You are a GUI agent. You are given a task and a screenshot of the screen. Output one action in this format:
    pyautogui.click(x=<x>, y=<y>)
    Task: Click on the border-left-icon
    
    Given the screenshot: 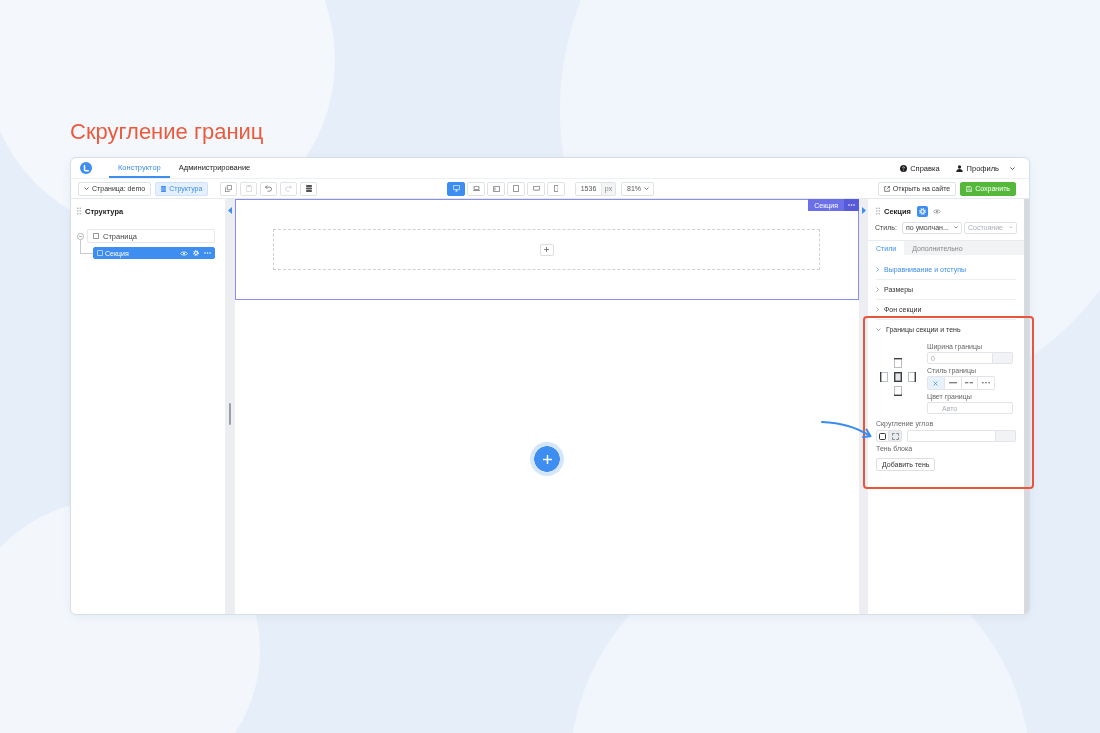 What is the action you would take?
    pyautogui.click(x=884, y=377)
    